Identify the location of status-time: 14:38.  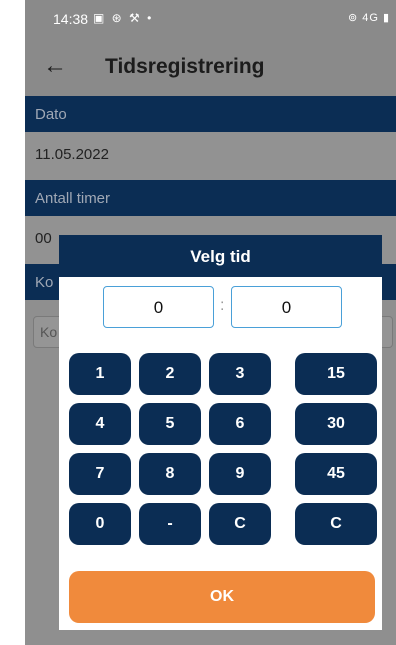
(71, 19).